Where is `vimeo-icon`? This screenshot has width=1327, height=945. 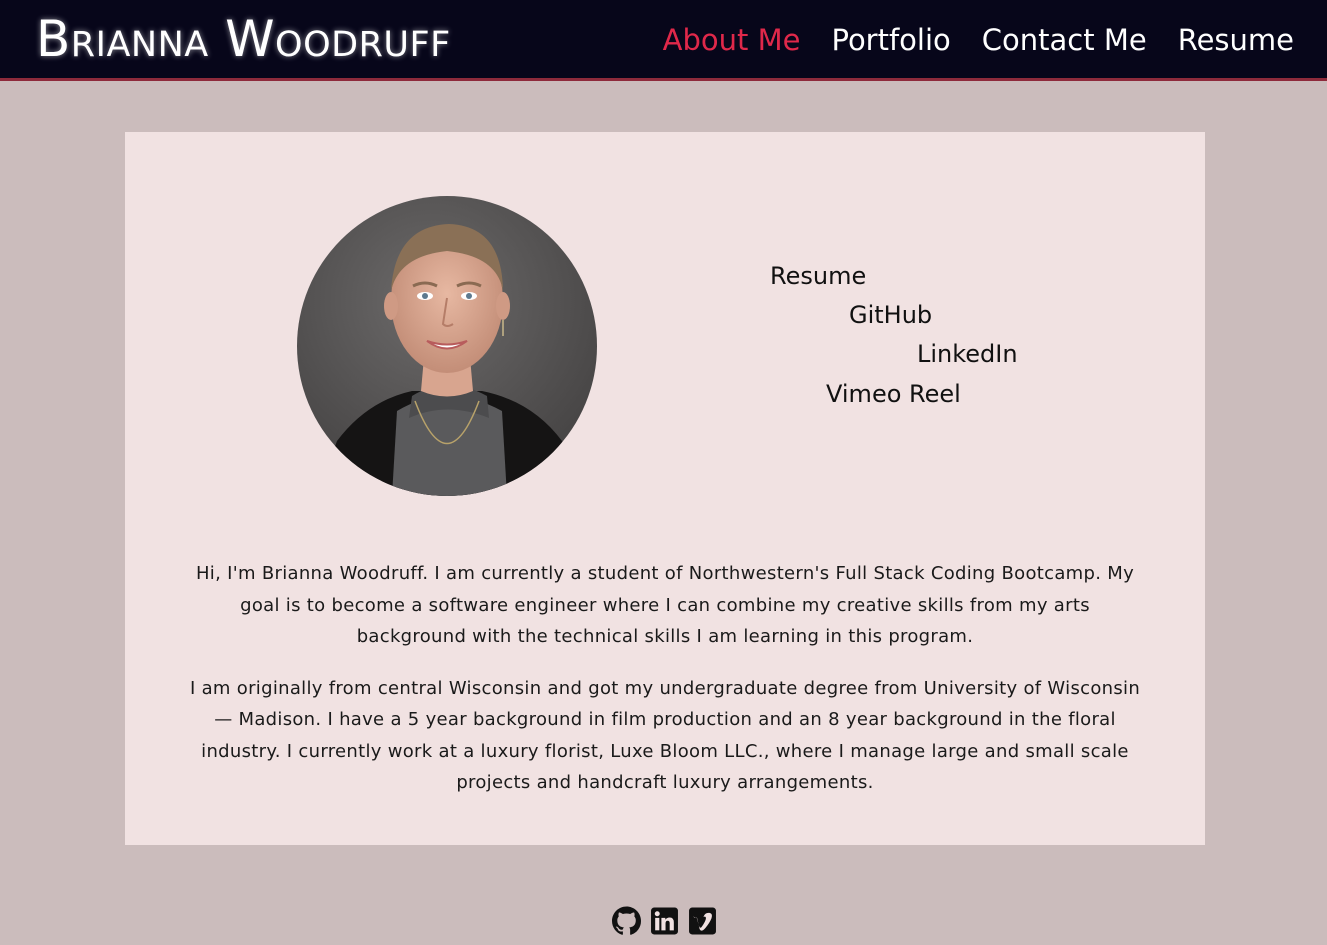 vimeo-icon is located at coordinates (702, 921).